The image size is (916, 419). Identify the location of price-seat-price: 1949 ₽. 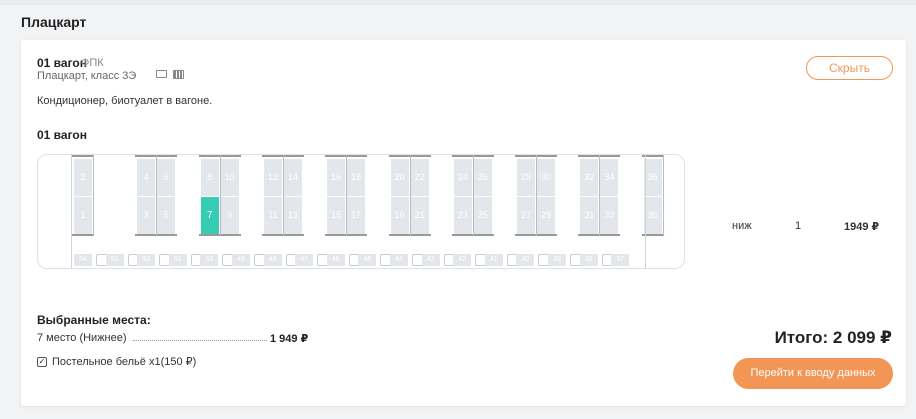
(862, 227).